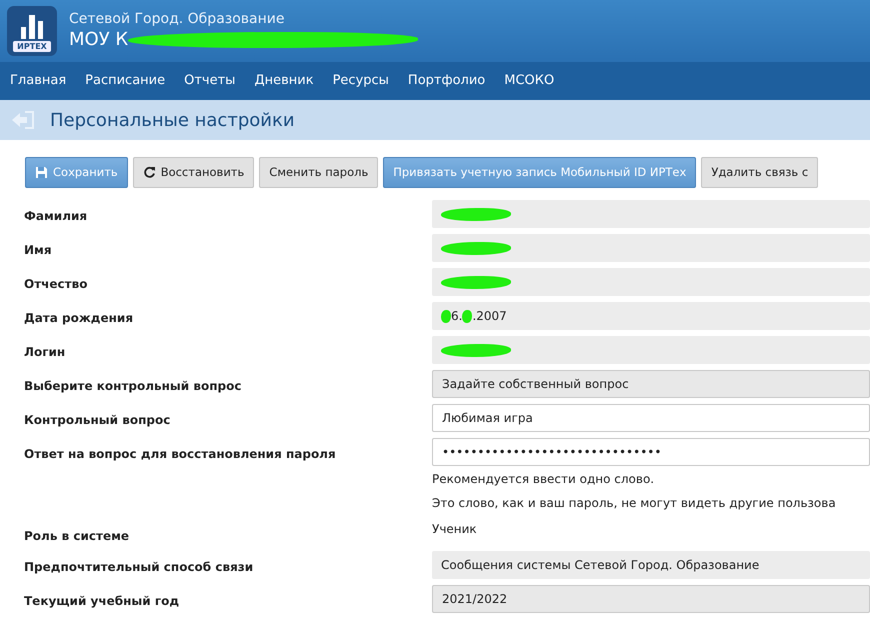 The width and height of the screenshot is (870, 620). I want to click on value-text: Ученик, so click(455, 529).